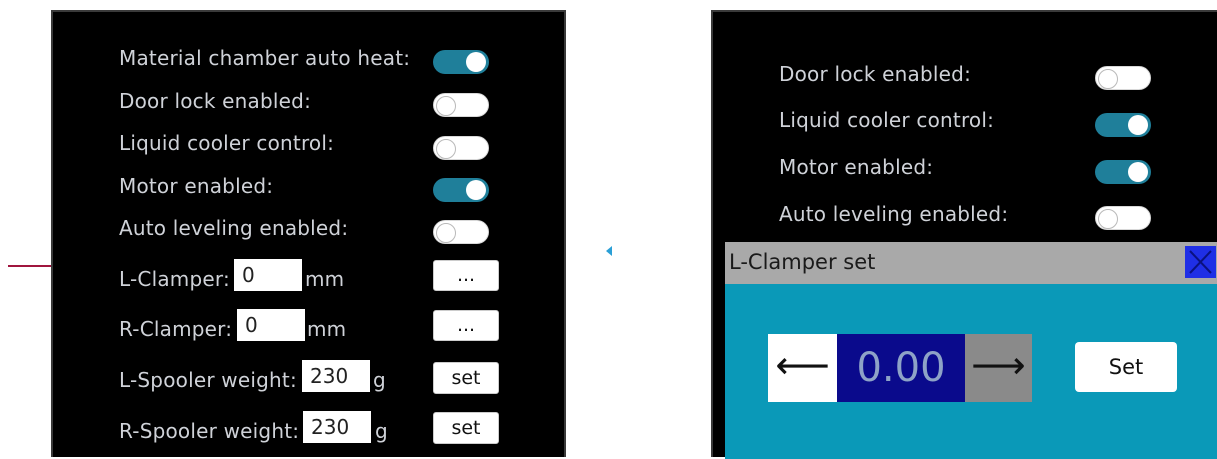  Describe the element at coordinates (327, 329) in the screenshot. I see `r-clamper-unit: mm` at that location.